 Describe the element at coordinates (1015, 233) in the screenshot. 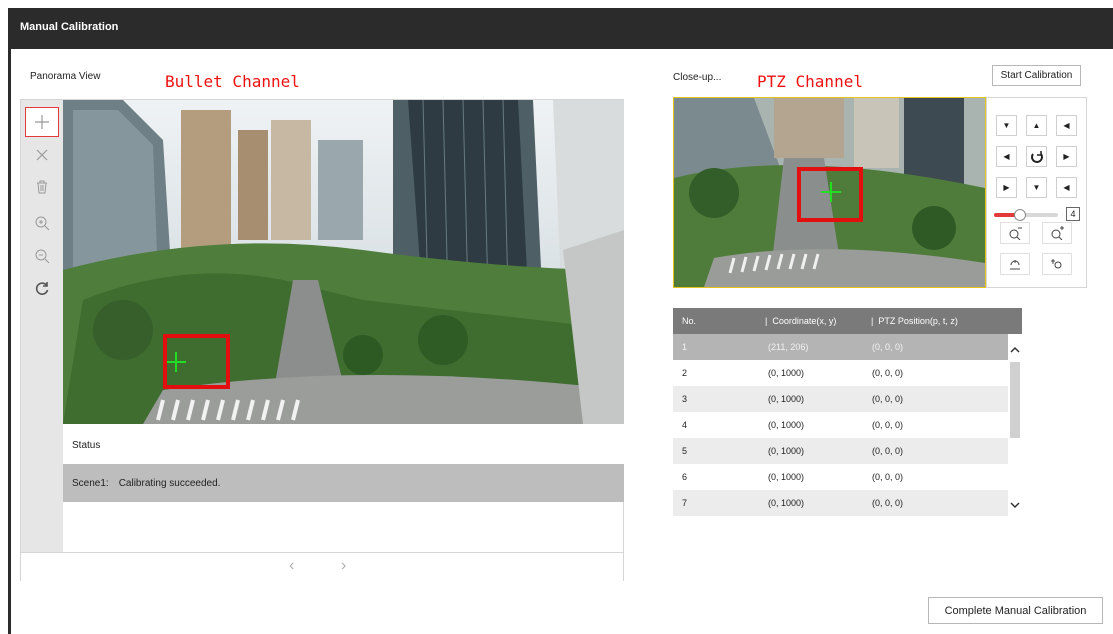

I see `zoom-out-lens-icon` at that location.